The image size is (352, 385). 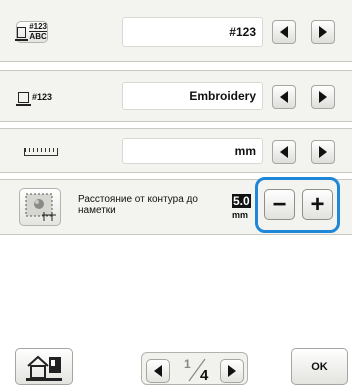 I want to click on home-machine-icon, so click(x=44, y=368).